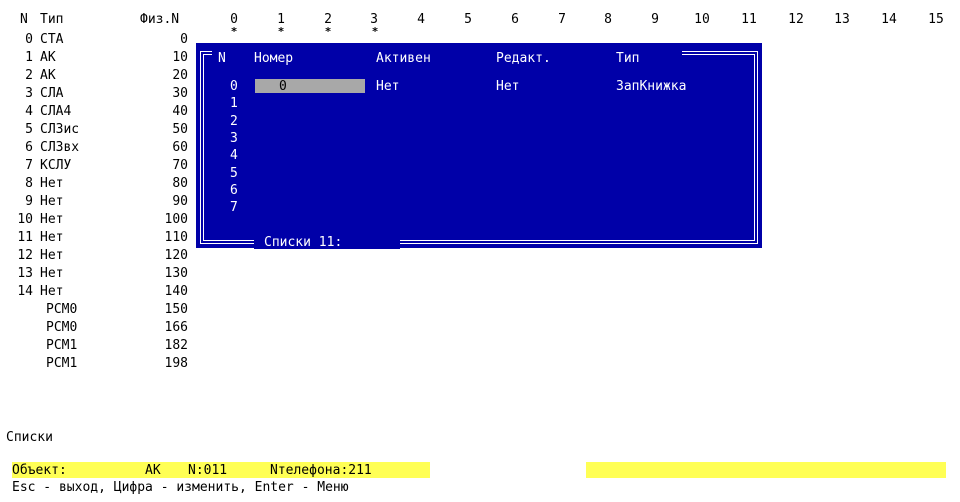 The image size is (960, 502). Describe the element at coordinates (176, 273) in the screenshot. I see `row-phys-number: 130` at that location.